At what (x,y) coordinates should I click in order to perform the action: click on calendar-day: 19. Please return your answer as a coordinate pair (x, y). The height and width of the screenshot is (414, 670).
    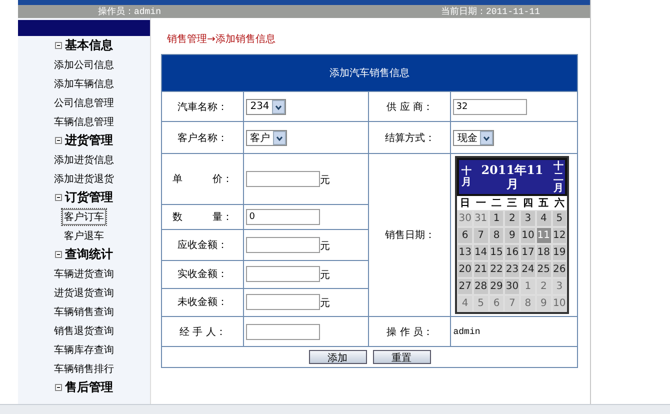
    Looking at the image, I should click on (560, 252).